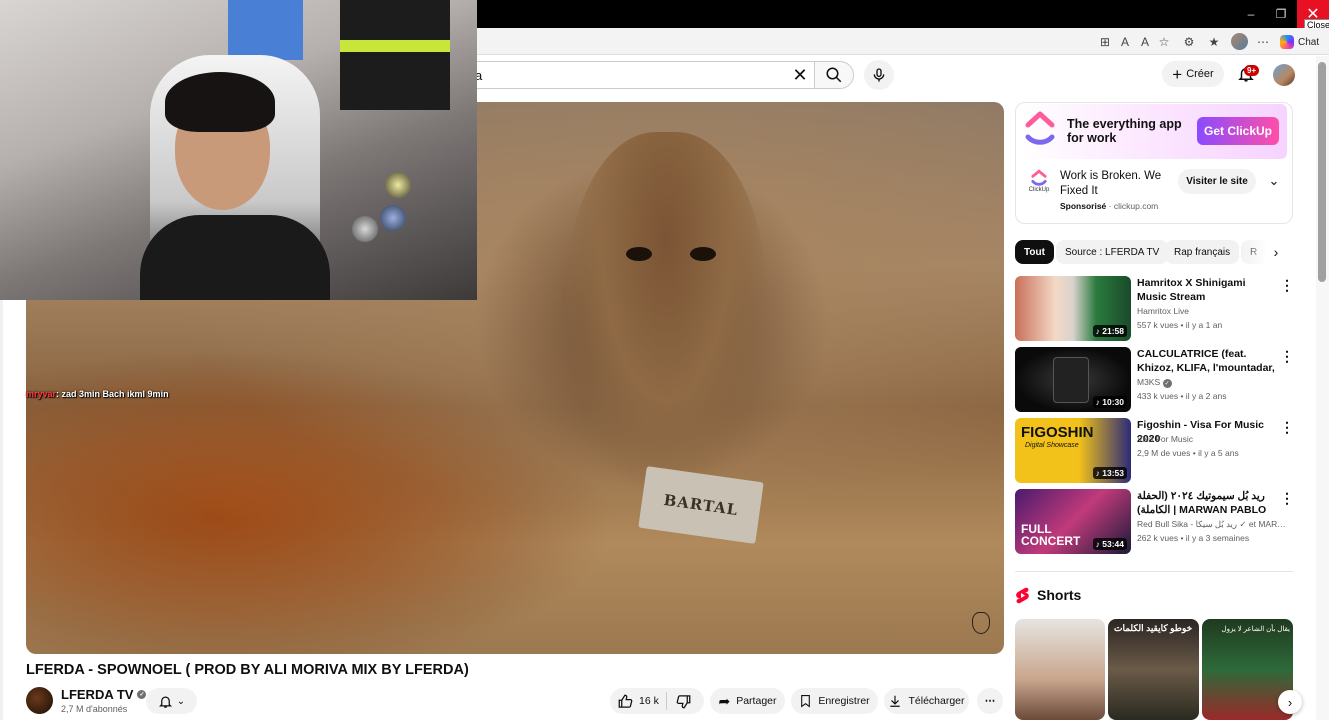 The image size is (1329, 720). What do you see at coordinates (1281, 14) in the screenshot?
I see `maximize-button: ❐` at bounding box center [1281, 14].